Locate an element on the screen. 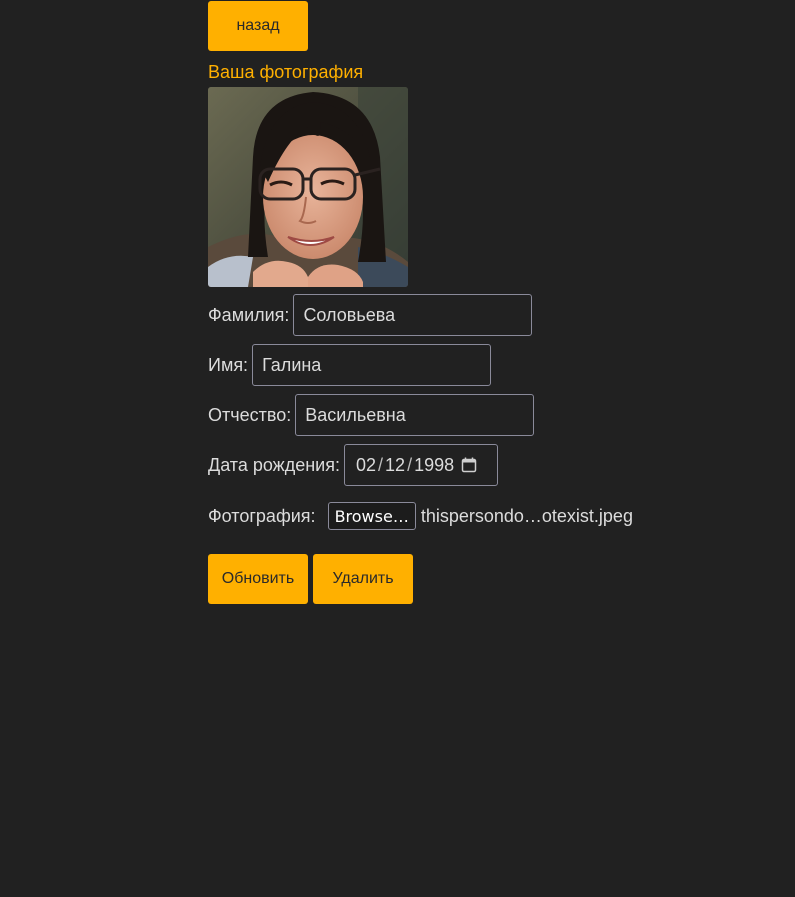 This screenshot has width=795, height=897. selected-file-name: thispersondo…otexist.jpeg is located at coordinates (526, 515).